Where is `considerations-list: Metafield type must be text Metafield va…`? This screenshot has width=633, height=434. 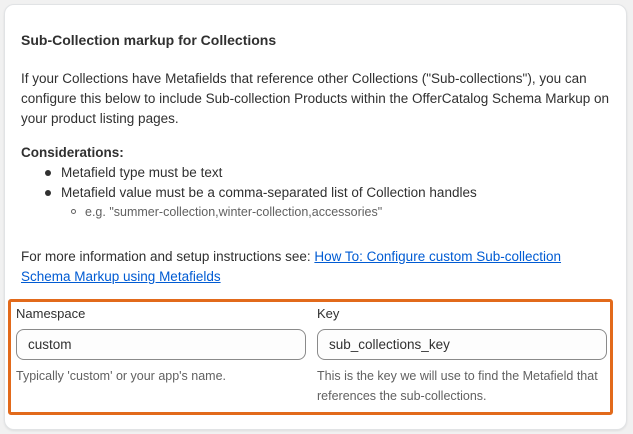 considerations-list: Metafield type must be text Metafield va… is located at coordinates (249, 183).